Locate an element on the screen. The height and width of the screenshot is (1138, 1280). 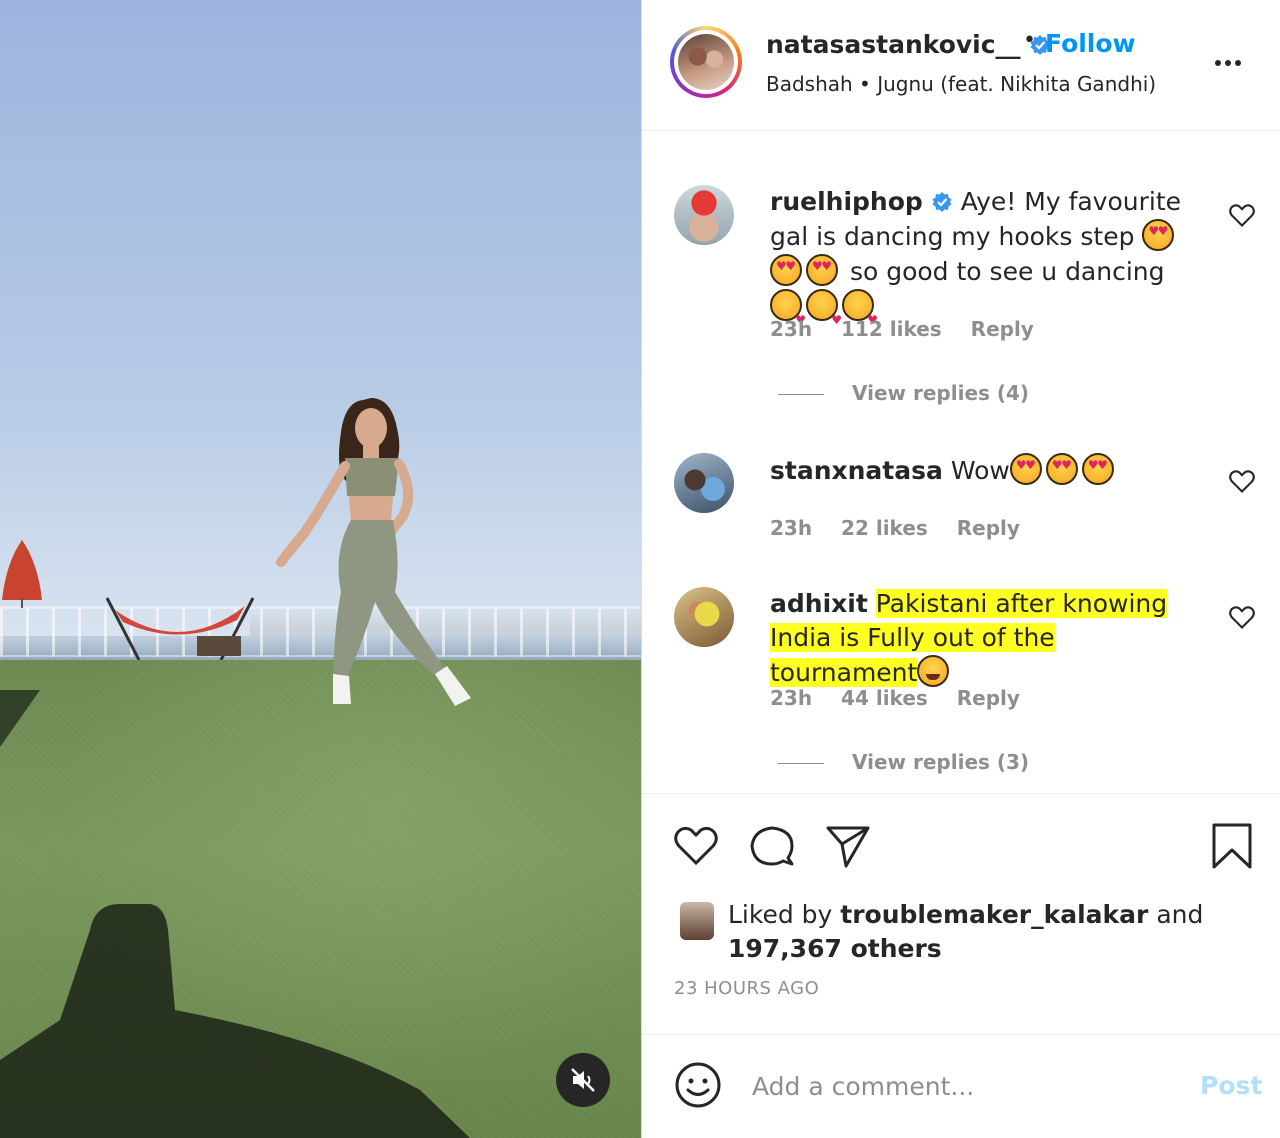
more-horizontal-icon is located at coordinates (1228, 63).